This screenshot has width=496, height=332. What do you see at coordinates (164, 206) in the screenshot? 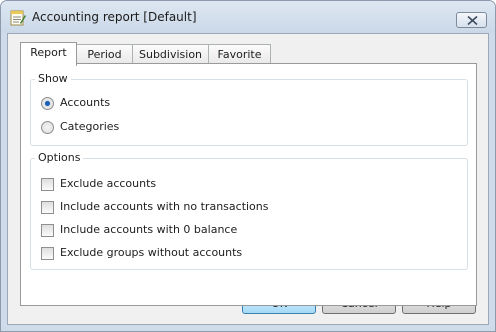
I see `include-no-transactions-label: Include accounts with no transactions` at bounding box center [164, 206].